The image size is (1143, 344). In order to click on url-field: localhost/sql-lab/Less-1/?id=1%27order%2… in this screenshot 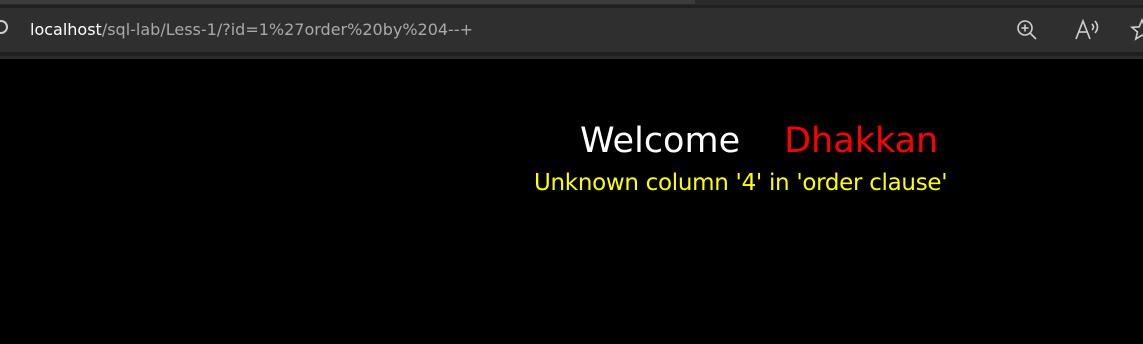, I will do `click(251, 30)`.